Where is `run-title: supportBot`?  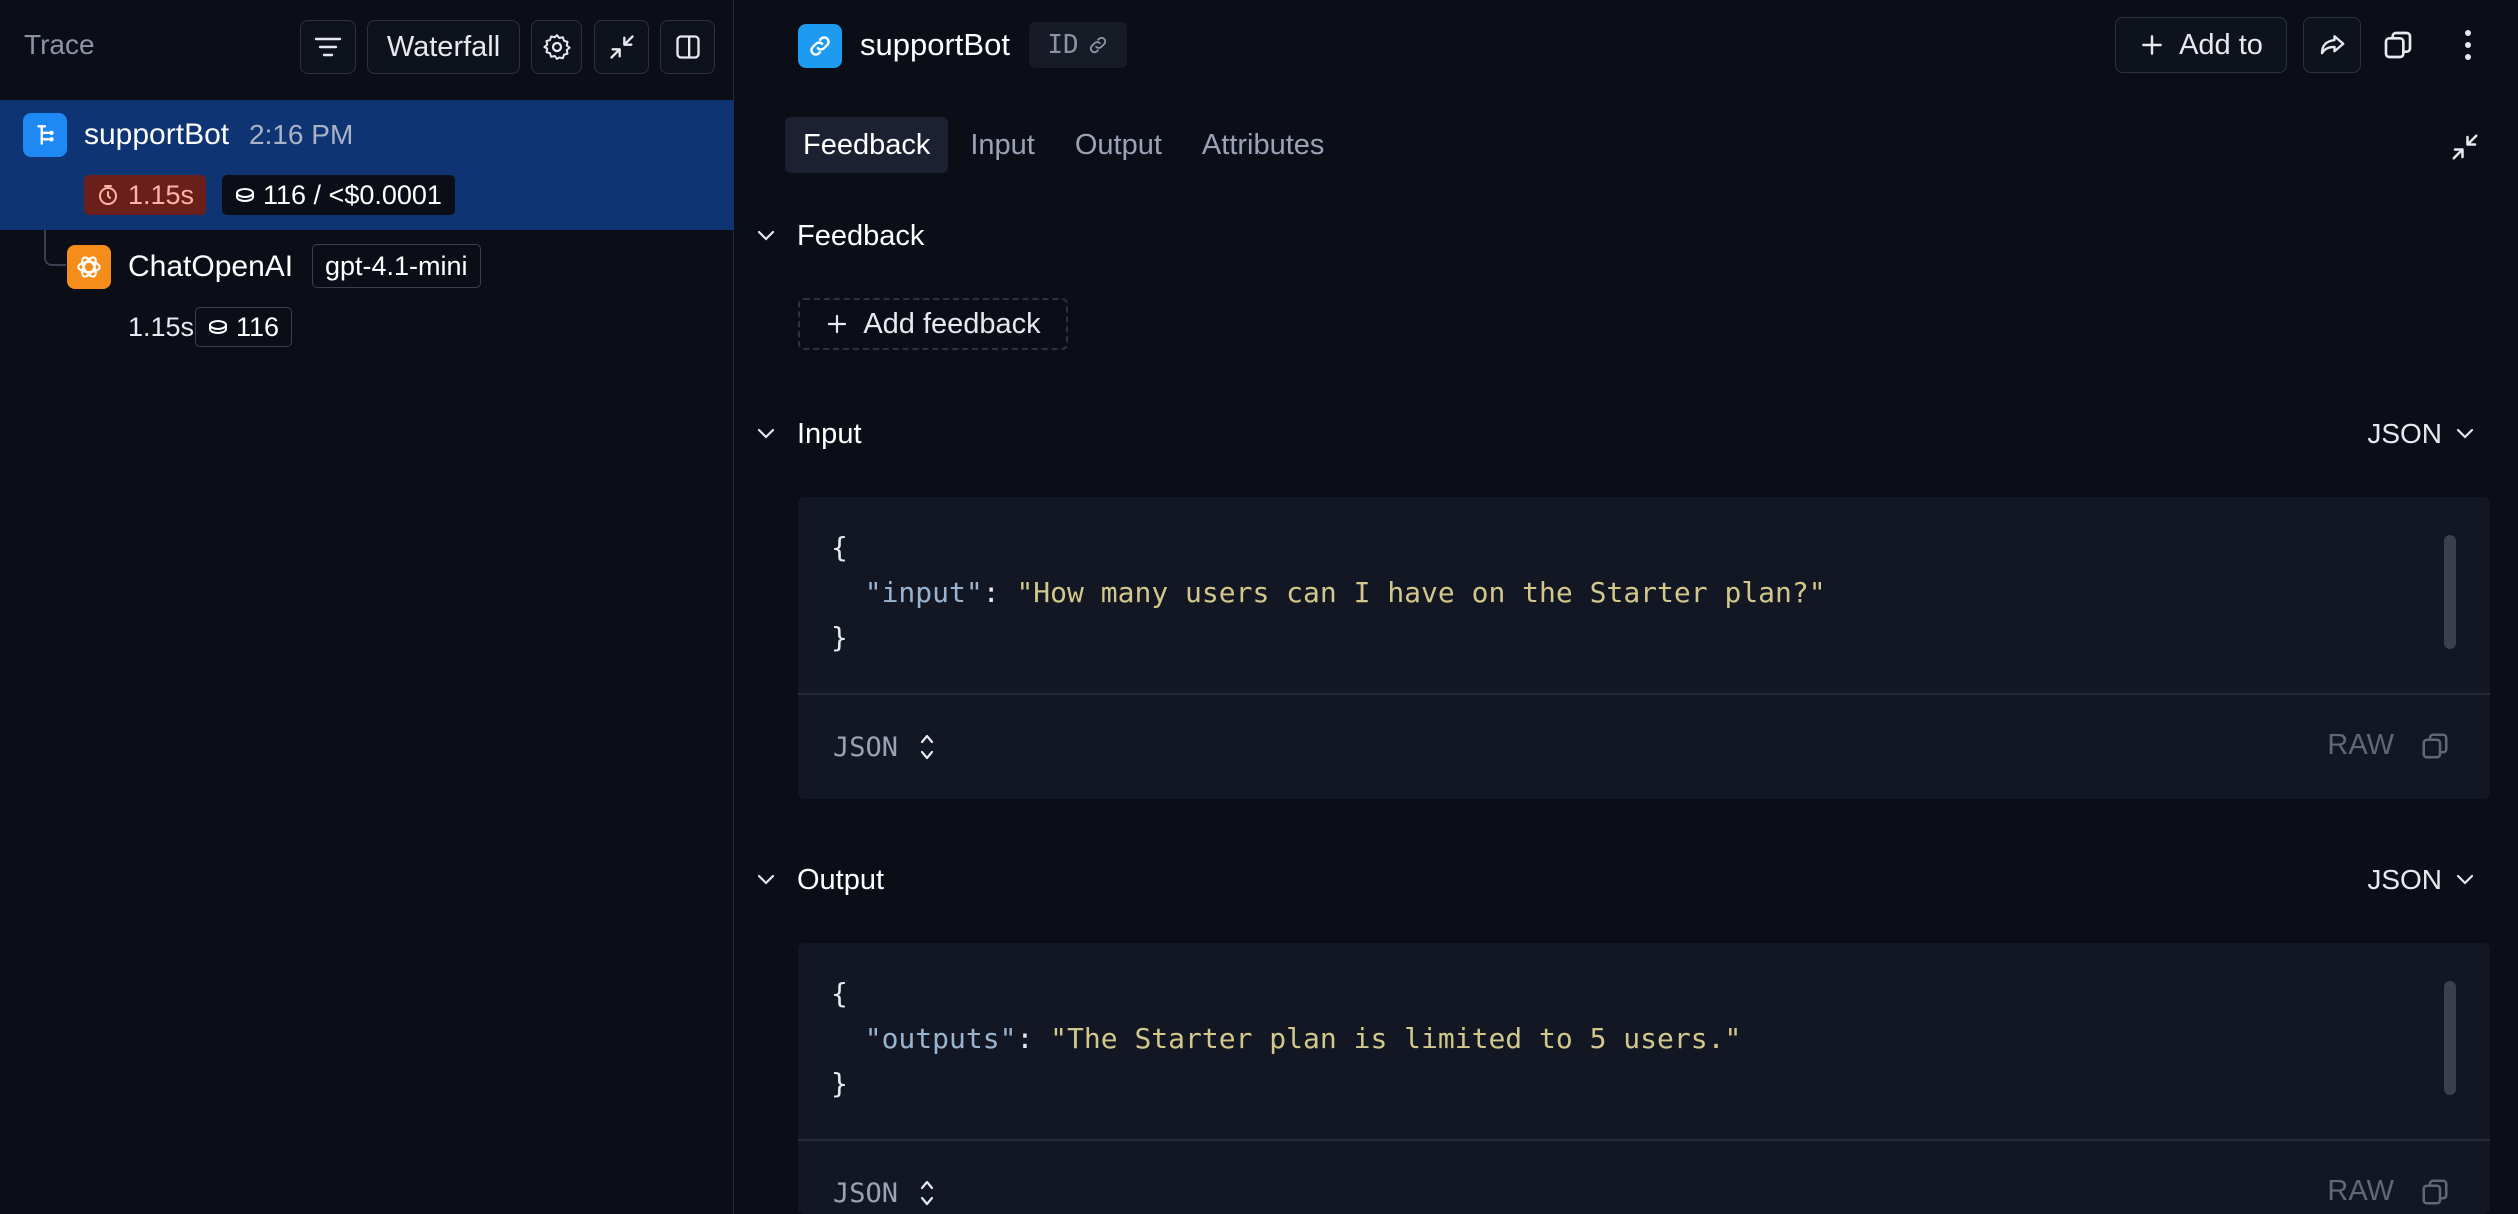
run-title: supportBot is located at coordinates (935, 44).